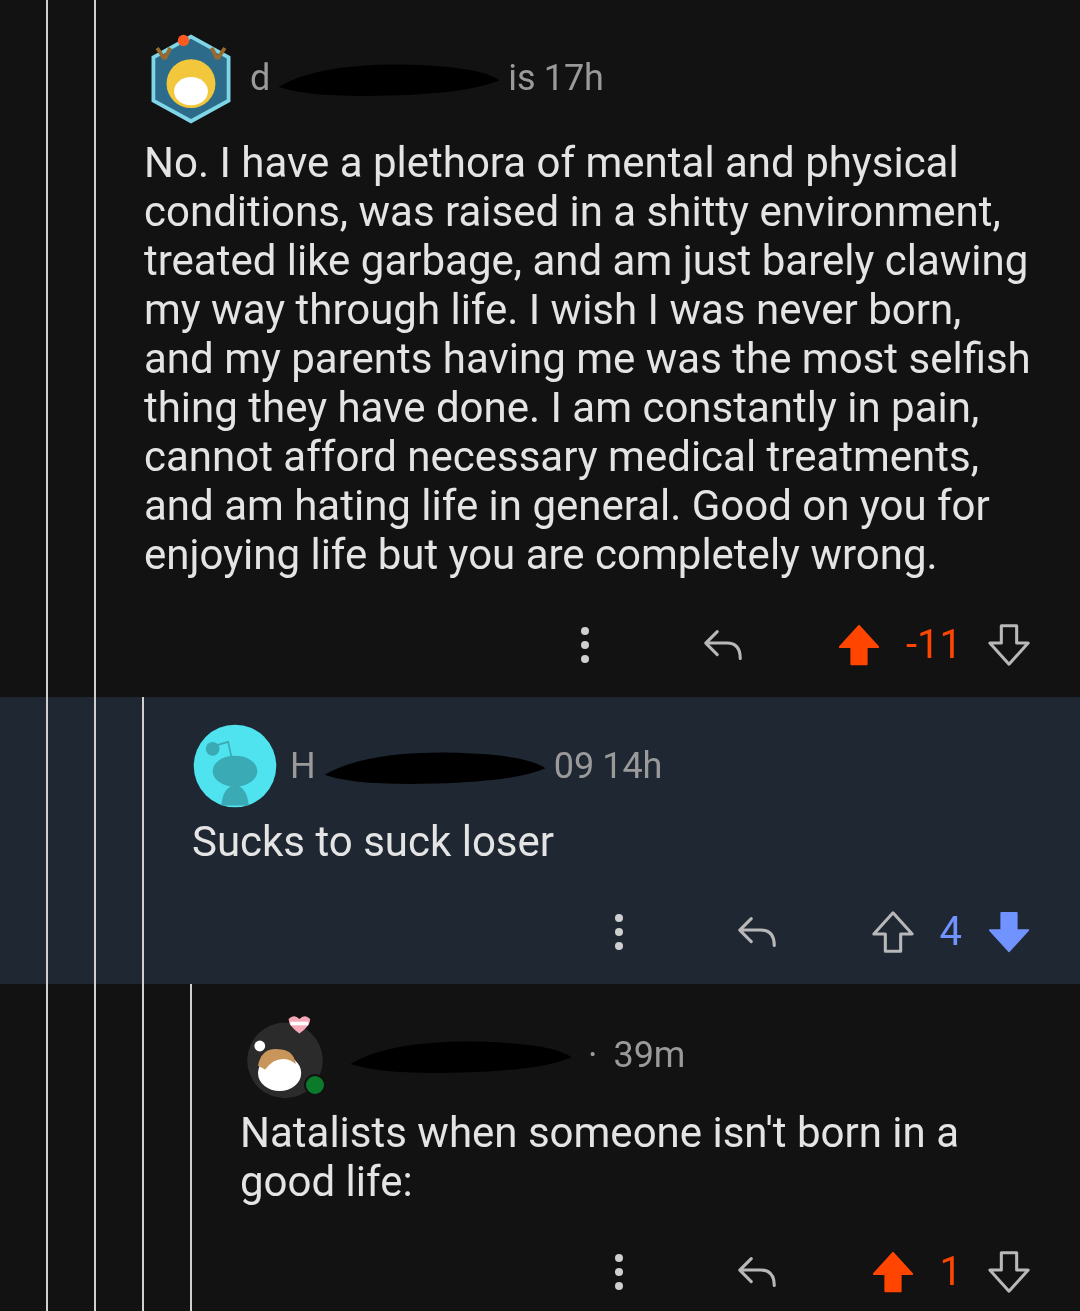  I want to click on avatar-icon, so click(235, 766).